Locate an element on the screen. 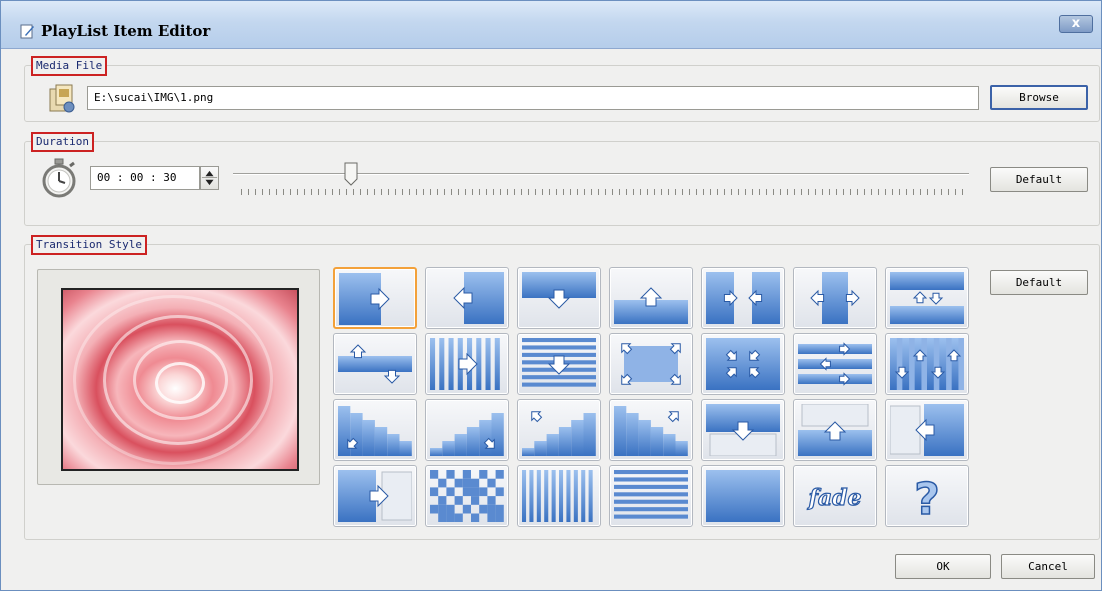 This screenshot has height=591, width=1102. title-bar: PlayList Item Editor x is located at coordinates (551, 25).